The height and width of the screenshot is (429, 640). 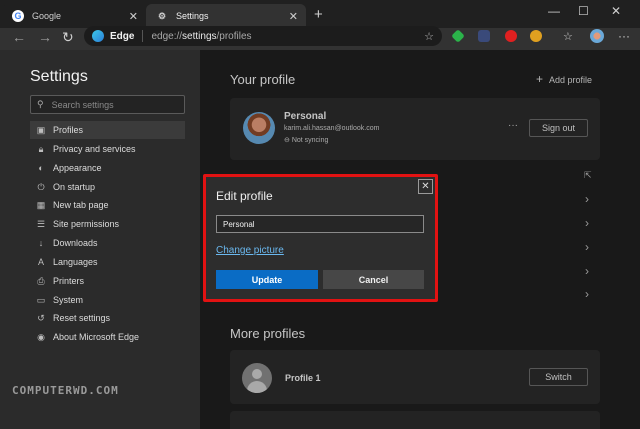 What do you see at coordinates (107, 243) in the screenshot?
I see `sidebar-item-downloads: ↓ Downloads` at bounding box center [107, 243].